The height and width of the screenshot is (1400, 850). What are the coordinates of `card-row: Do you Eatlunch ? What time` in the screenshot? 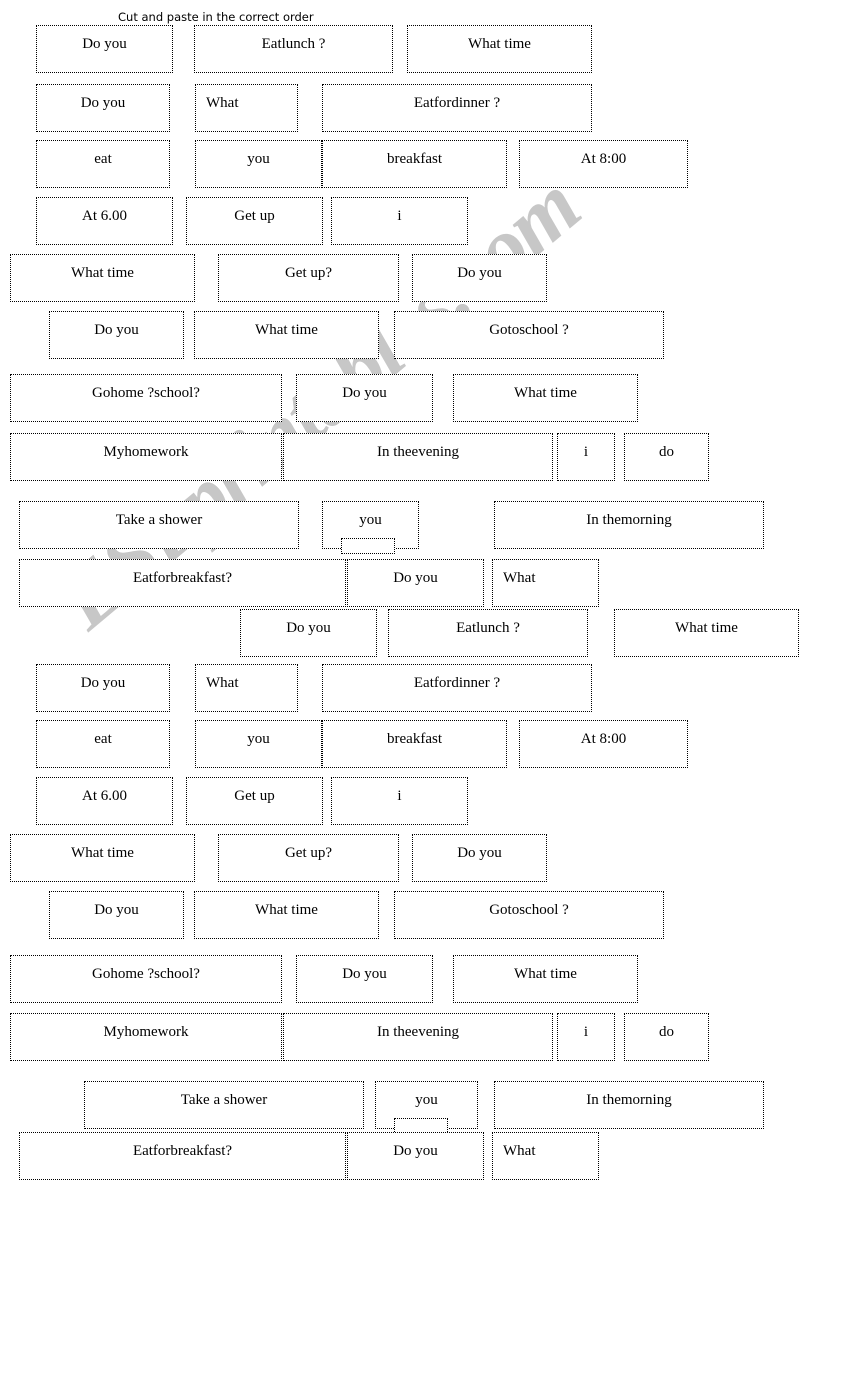 It's located at (425, 49).